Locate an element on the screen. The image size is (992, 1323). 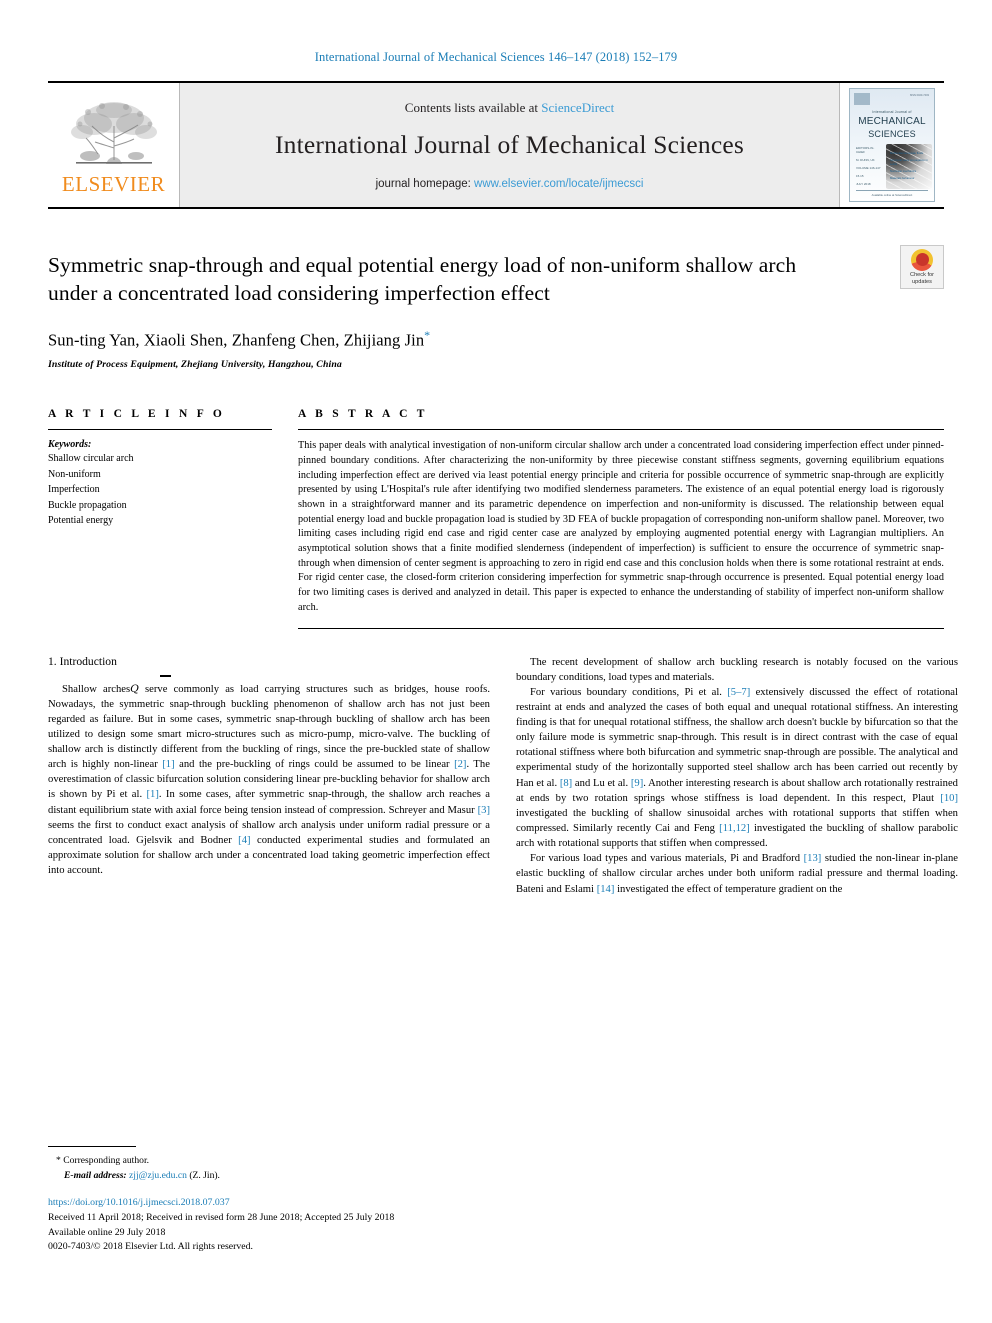
cover-topic: Structural wave propagation in solids is located at coordinates (909, 162).